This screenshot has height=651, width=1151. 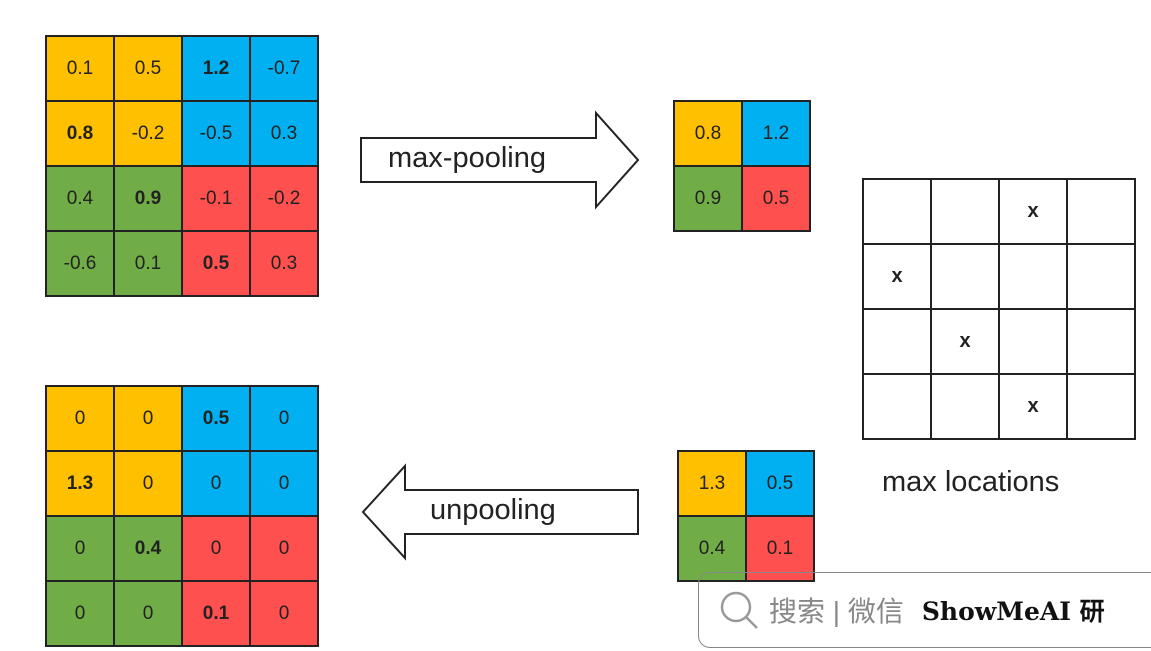 I want to click on pooled-matrix: 0.8 1.2 0.9 0.5, so click(x=742, y=166).